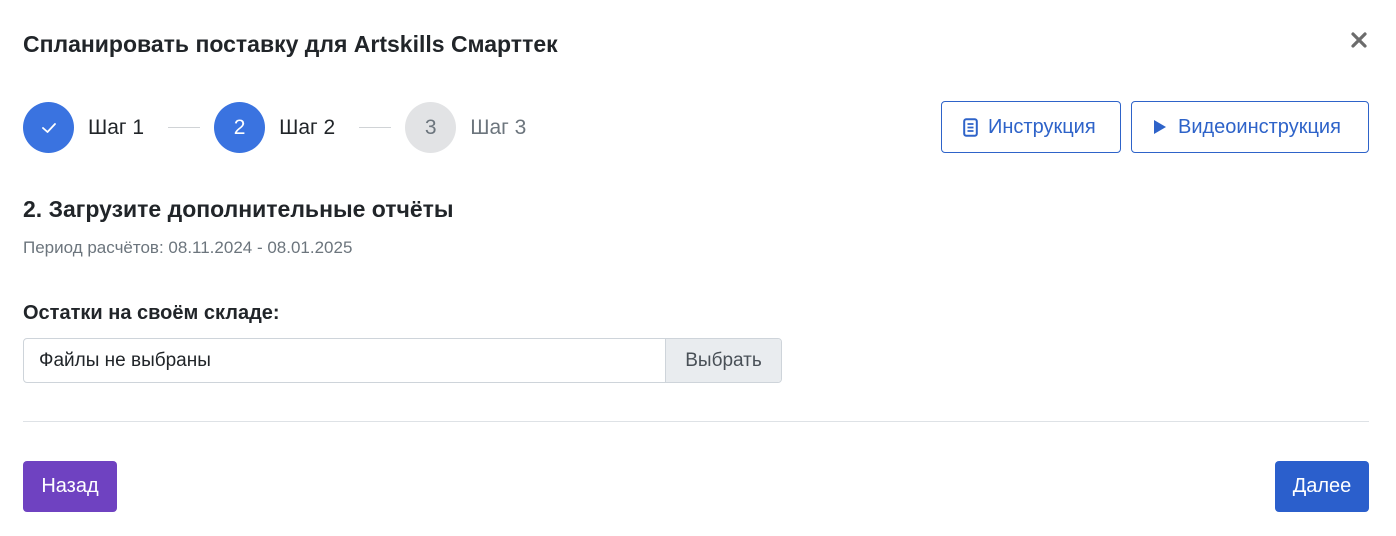 The image size is (1396, 536). I want to click on close-icon, so click(1359, 40).